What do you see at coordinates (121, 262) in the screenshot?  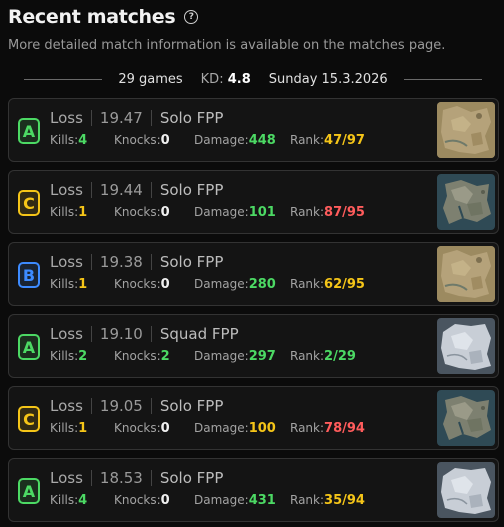 I see `match-time: 19.38` at bounding box center [121, 262].